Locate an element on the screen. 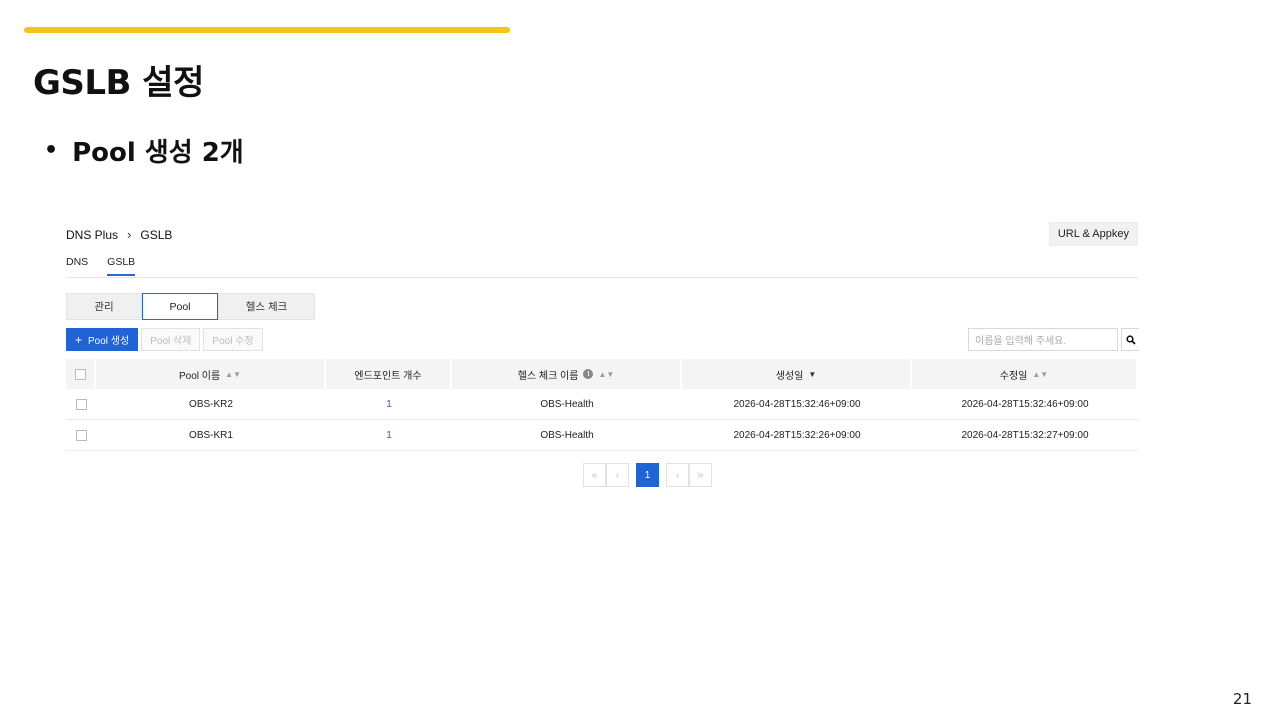 Image resolution: width=1280 pixels, height=720 pixels. divider is located at coordinates (602, 277).